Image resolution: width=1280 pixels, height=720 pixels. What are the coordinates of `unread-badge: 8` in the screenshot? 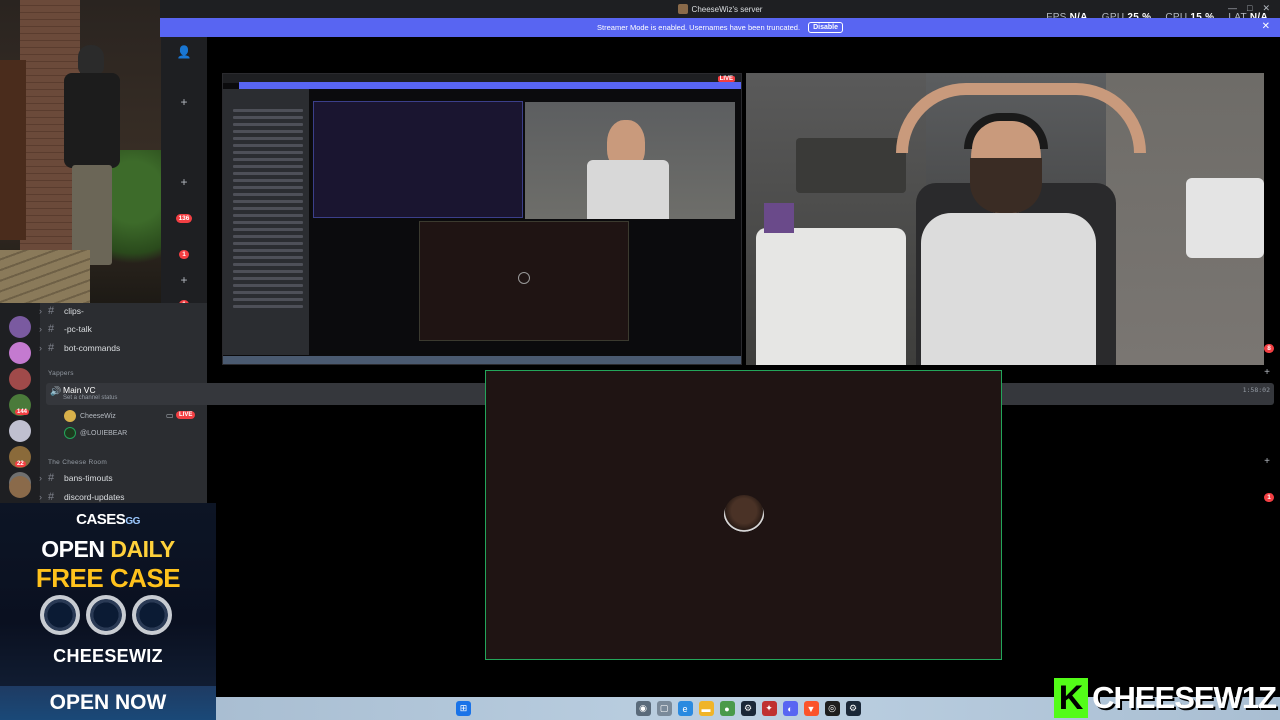 It's located at (1269, 348).